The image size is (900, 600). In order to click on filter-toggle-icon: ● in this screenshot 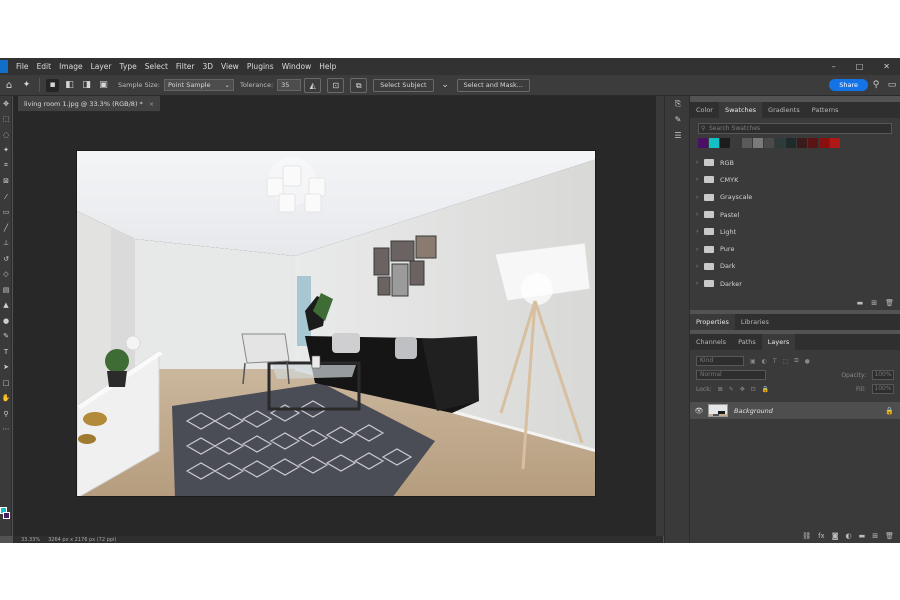, I will do `click(807, 361)`.